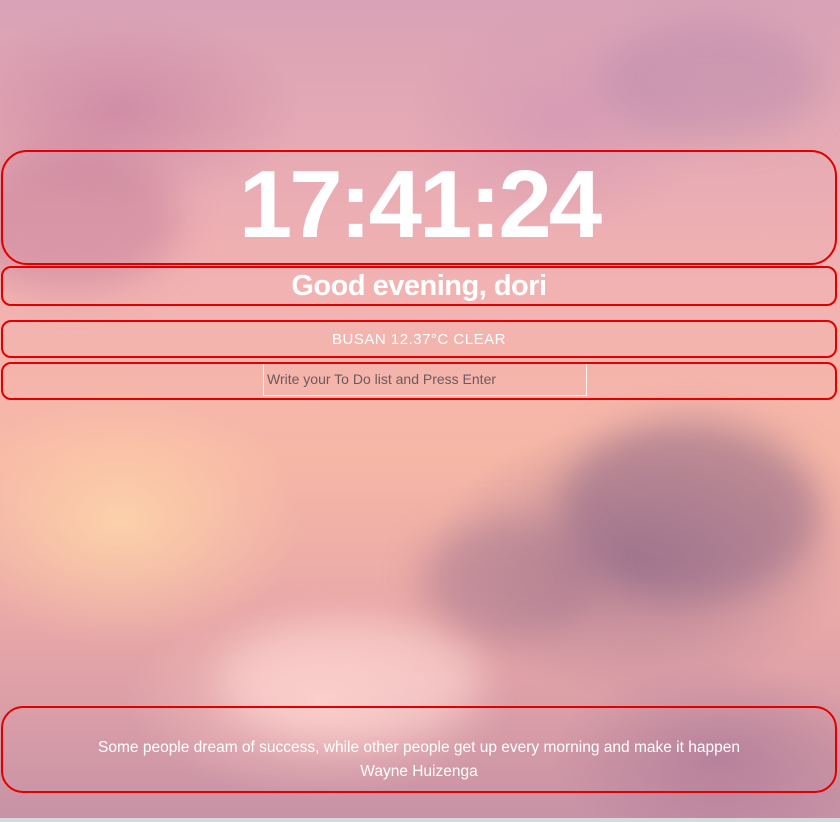  I want to click on todo-input, so click(425, 380).